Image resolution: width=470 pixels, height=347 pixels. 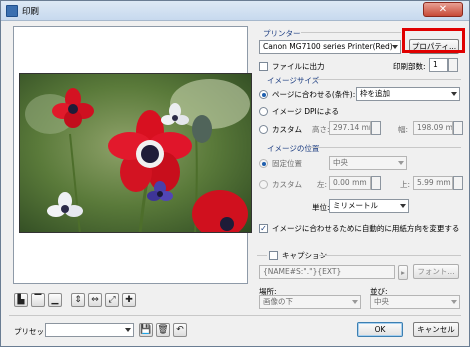 What do you see at coordinates (306, 111) in the screenshot?
I see `image-dpi-label: イメージ DPIによる` at bounding box center [306, 111].